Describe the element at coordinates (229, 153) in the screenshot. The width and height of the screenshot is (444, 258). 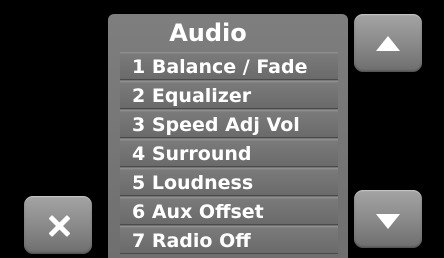
I see `menu-item-surround: 4 Surround` at that location.